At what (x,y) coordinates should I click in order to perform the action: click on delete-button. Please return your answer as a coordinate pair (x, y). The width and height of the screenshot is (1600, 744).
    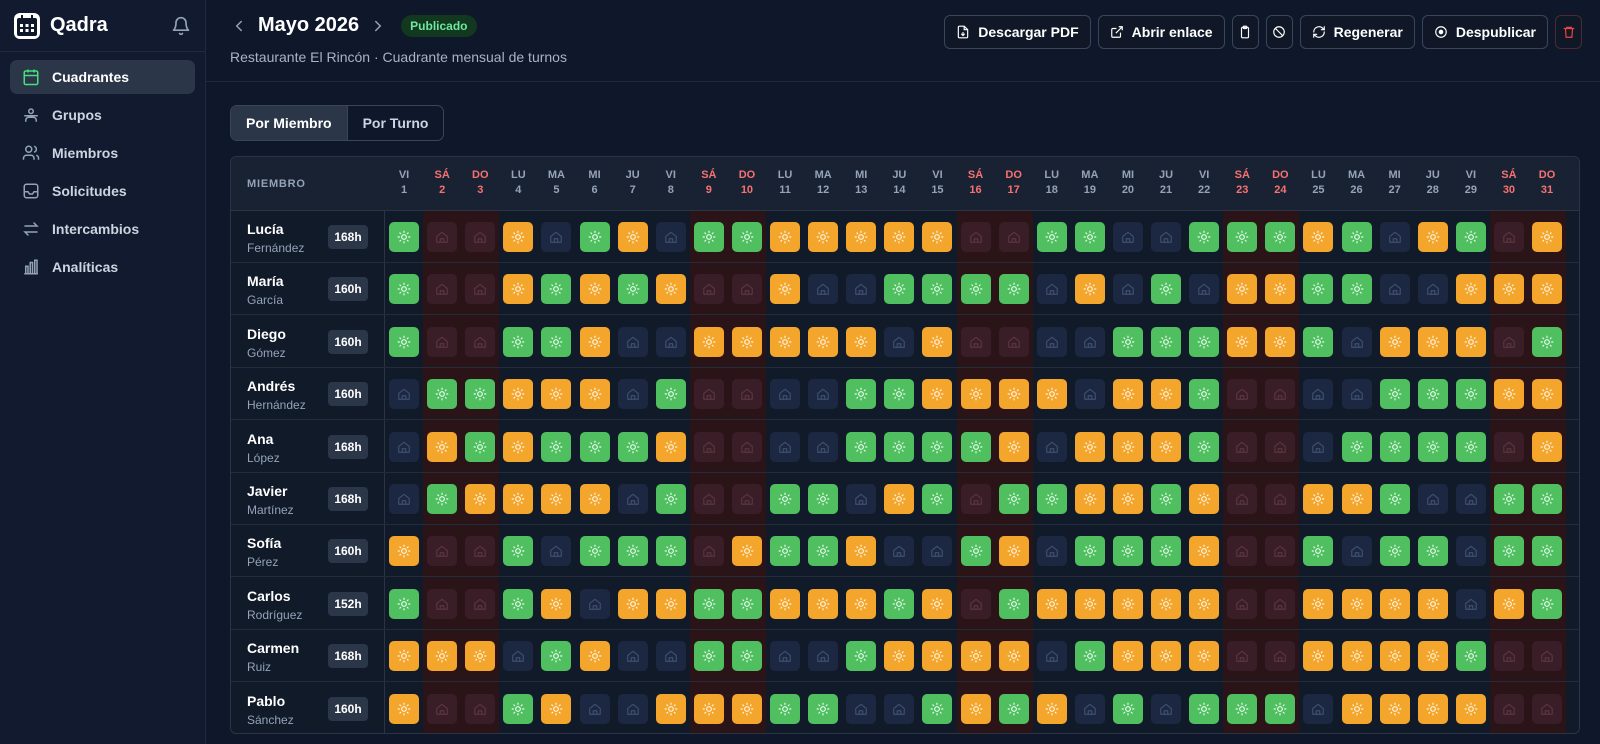
    Looking at the image, I should click on (1568, 32).